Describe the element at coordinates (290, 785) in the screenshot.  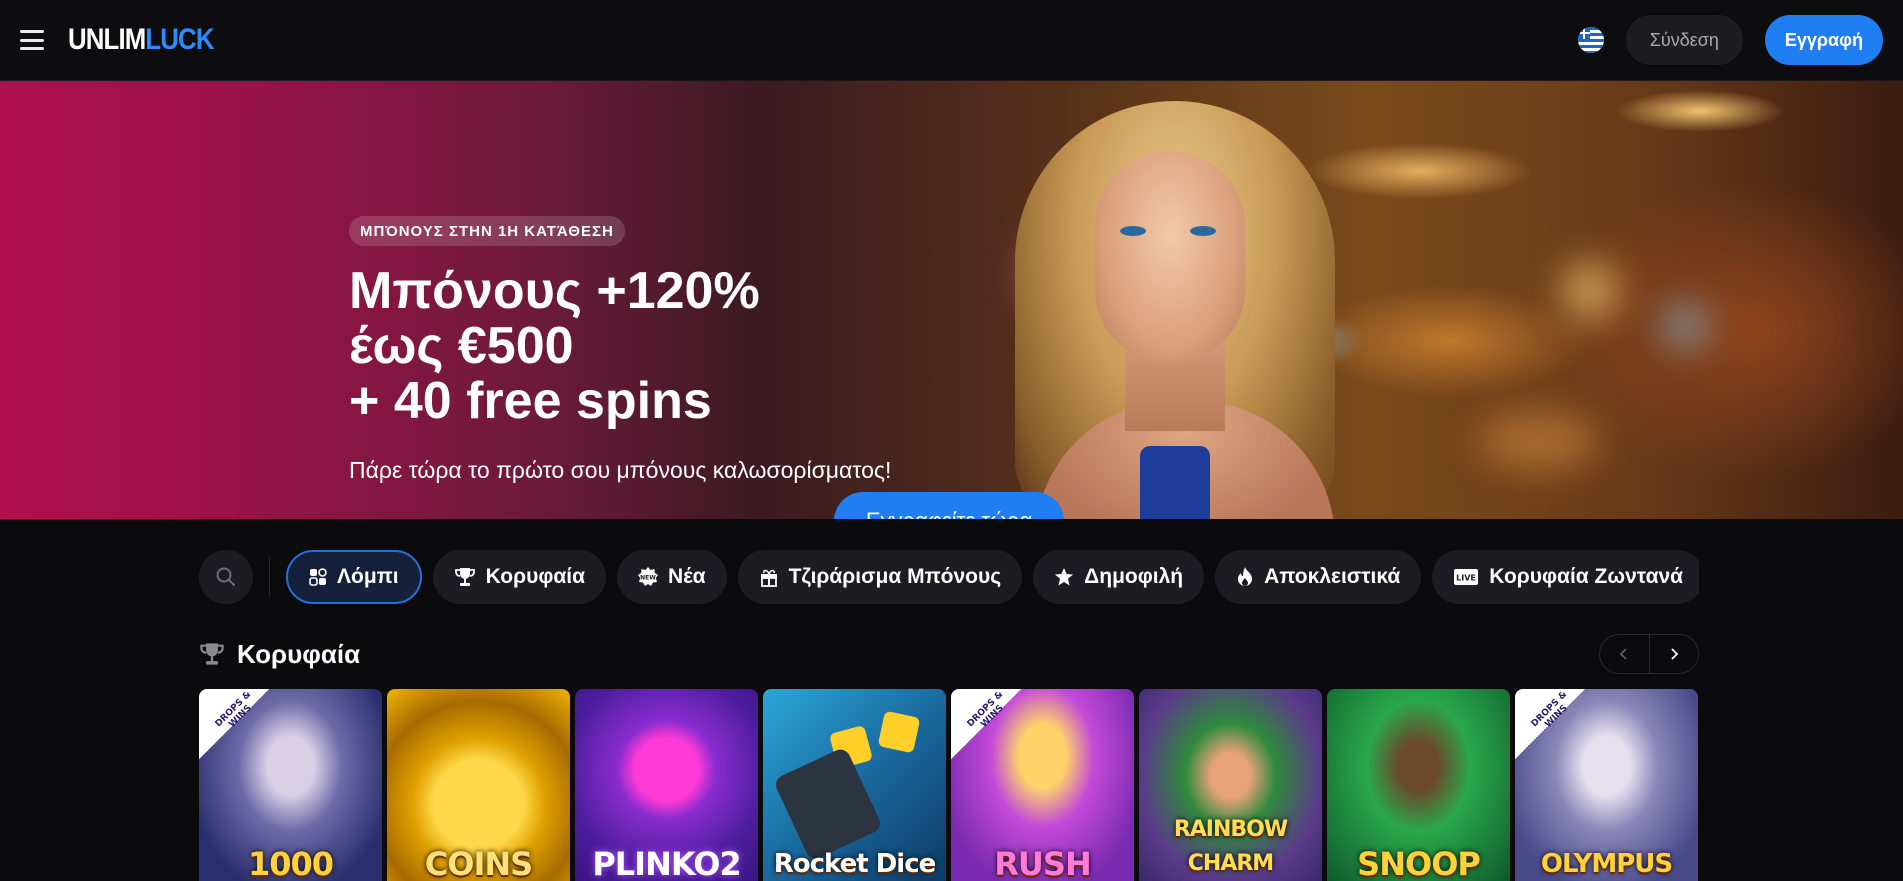
I see `game-tile: DROPS & WINS 1000` at that location.